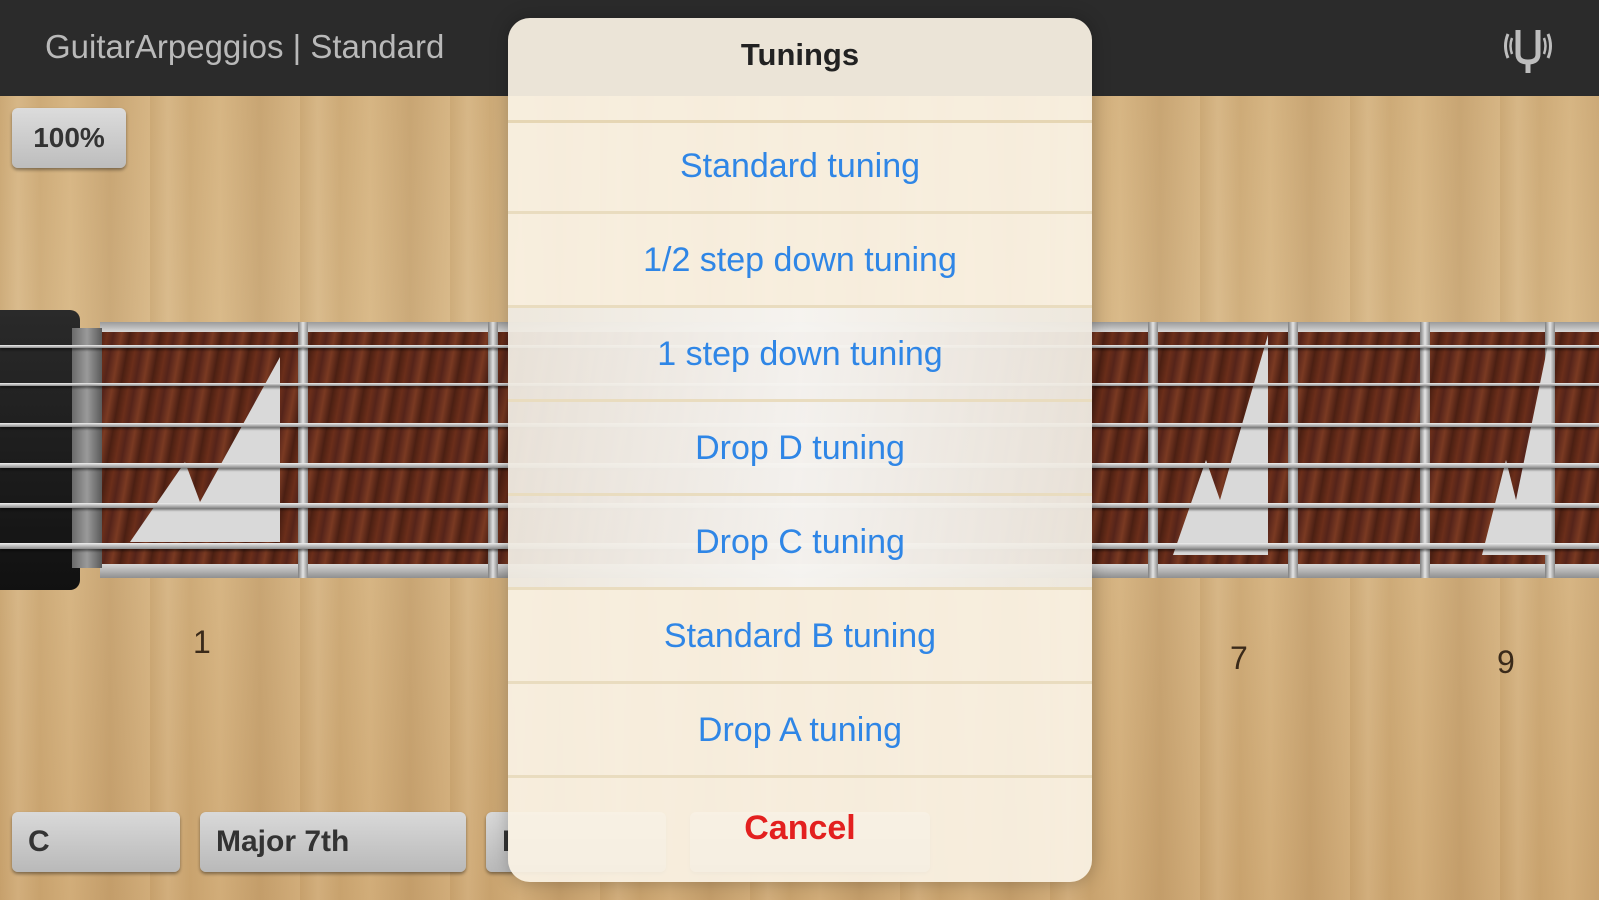  What do you see at coordinates (800, 70) in the screenshot?
I see `action-sheet-title: Tunings` at bounding box center [800, 70].